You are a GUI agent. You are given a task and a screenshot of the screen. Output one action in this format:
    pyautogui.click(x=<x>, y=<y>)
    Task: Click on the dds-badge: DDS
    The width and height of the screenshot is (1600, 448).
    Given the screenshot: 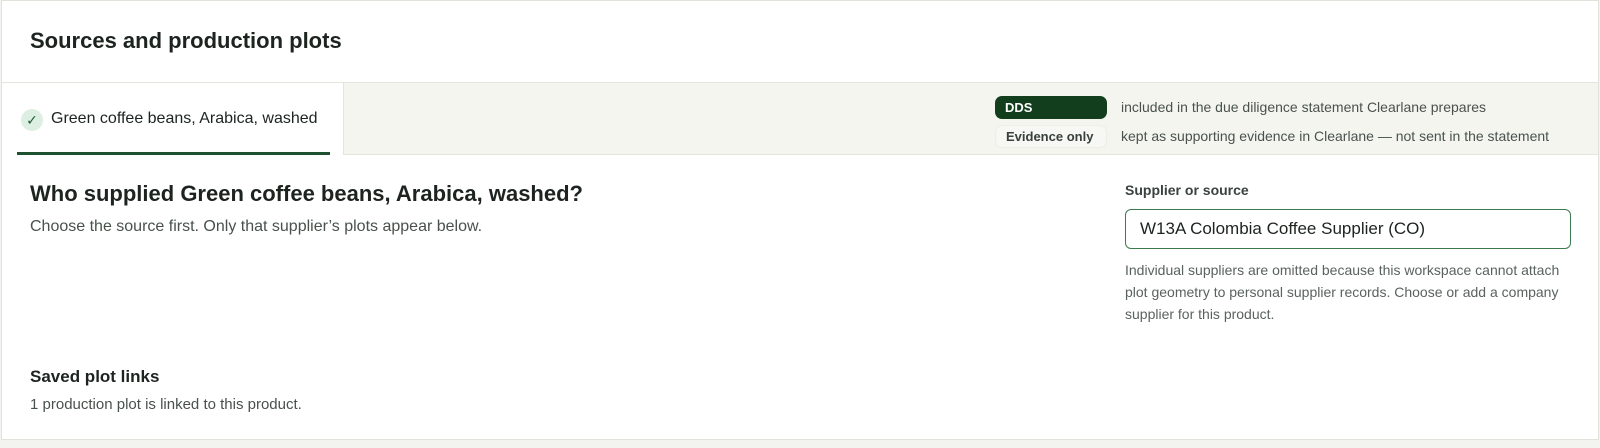 What is the action you would take?
    pyautogui.click(x=1051, y=107)
    